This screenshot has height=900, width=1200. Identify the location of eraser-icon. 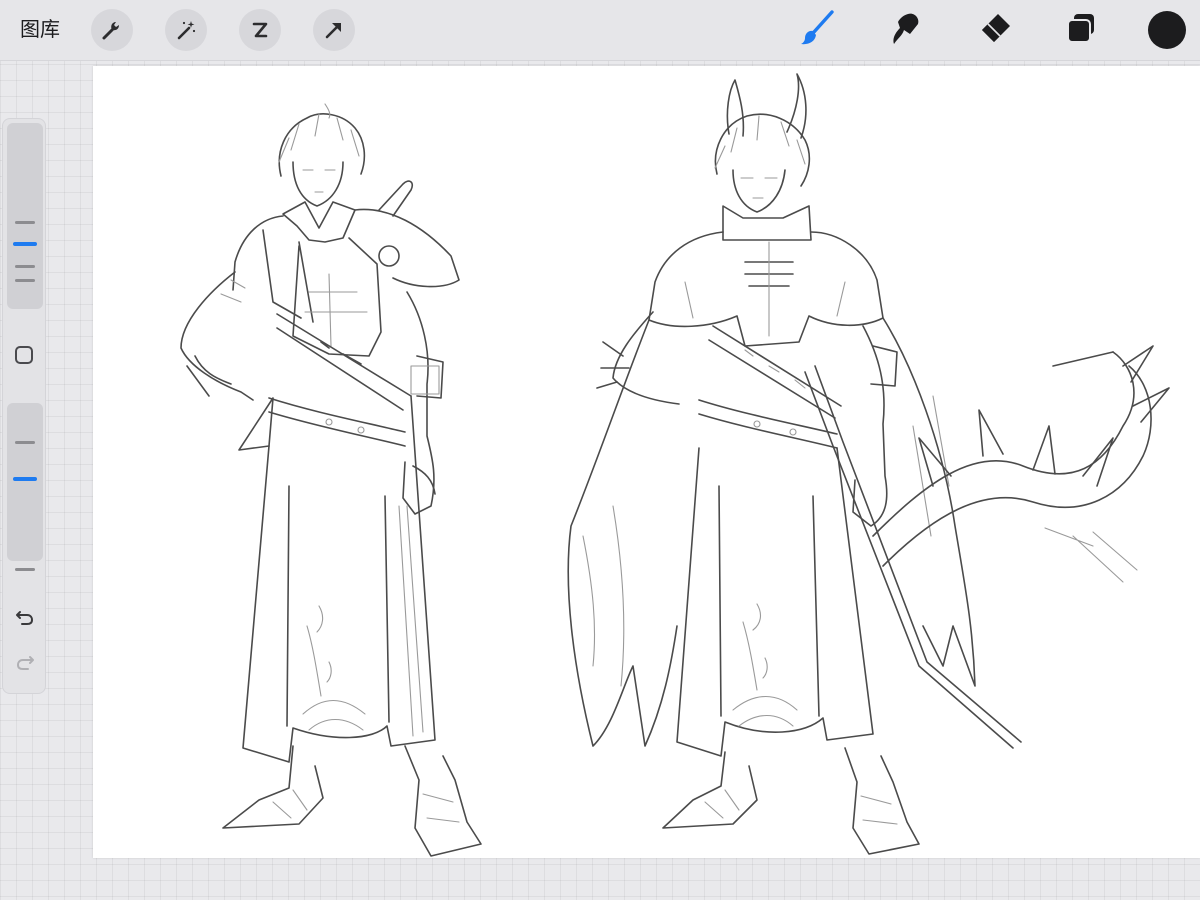
(994, 30).